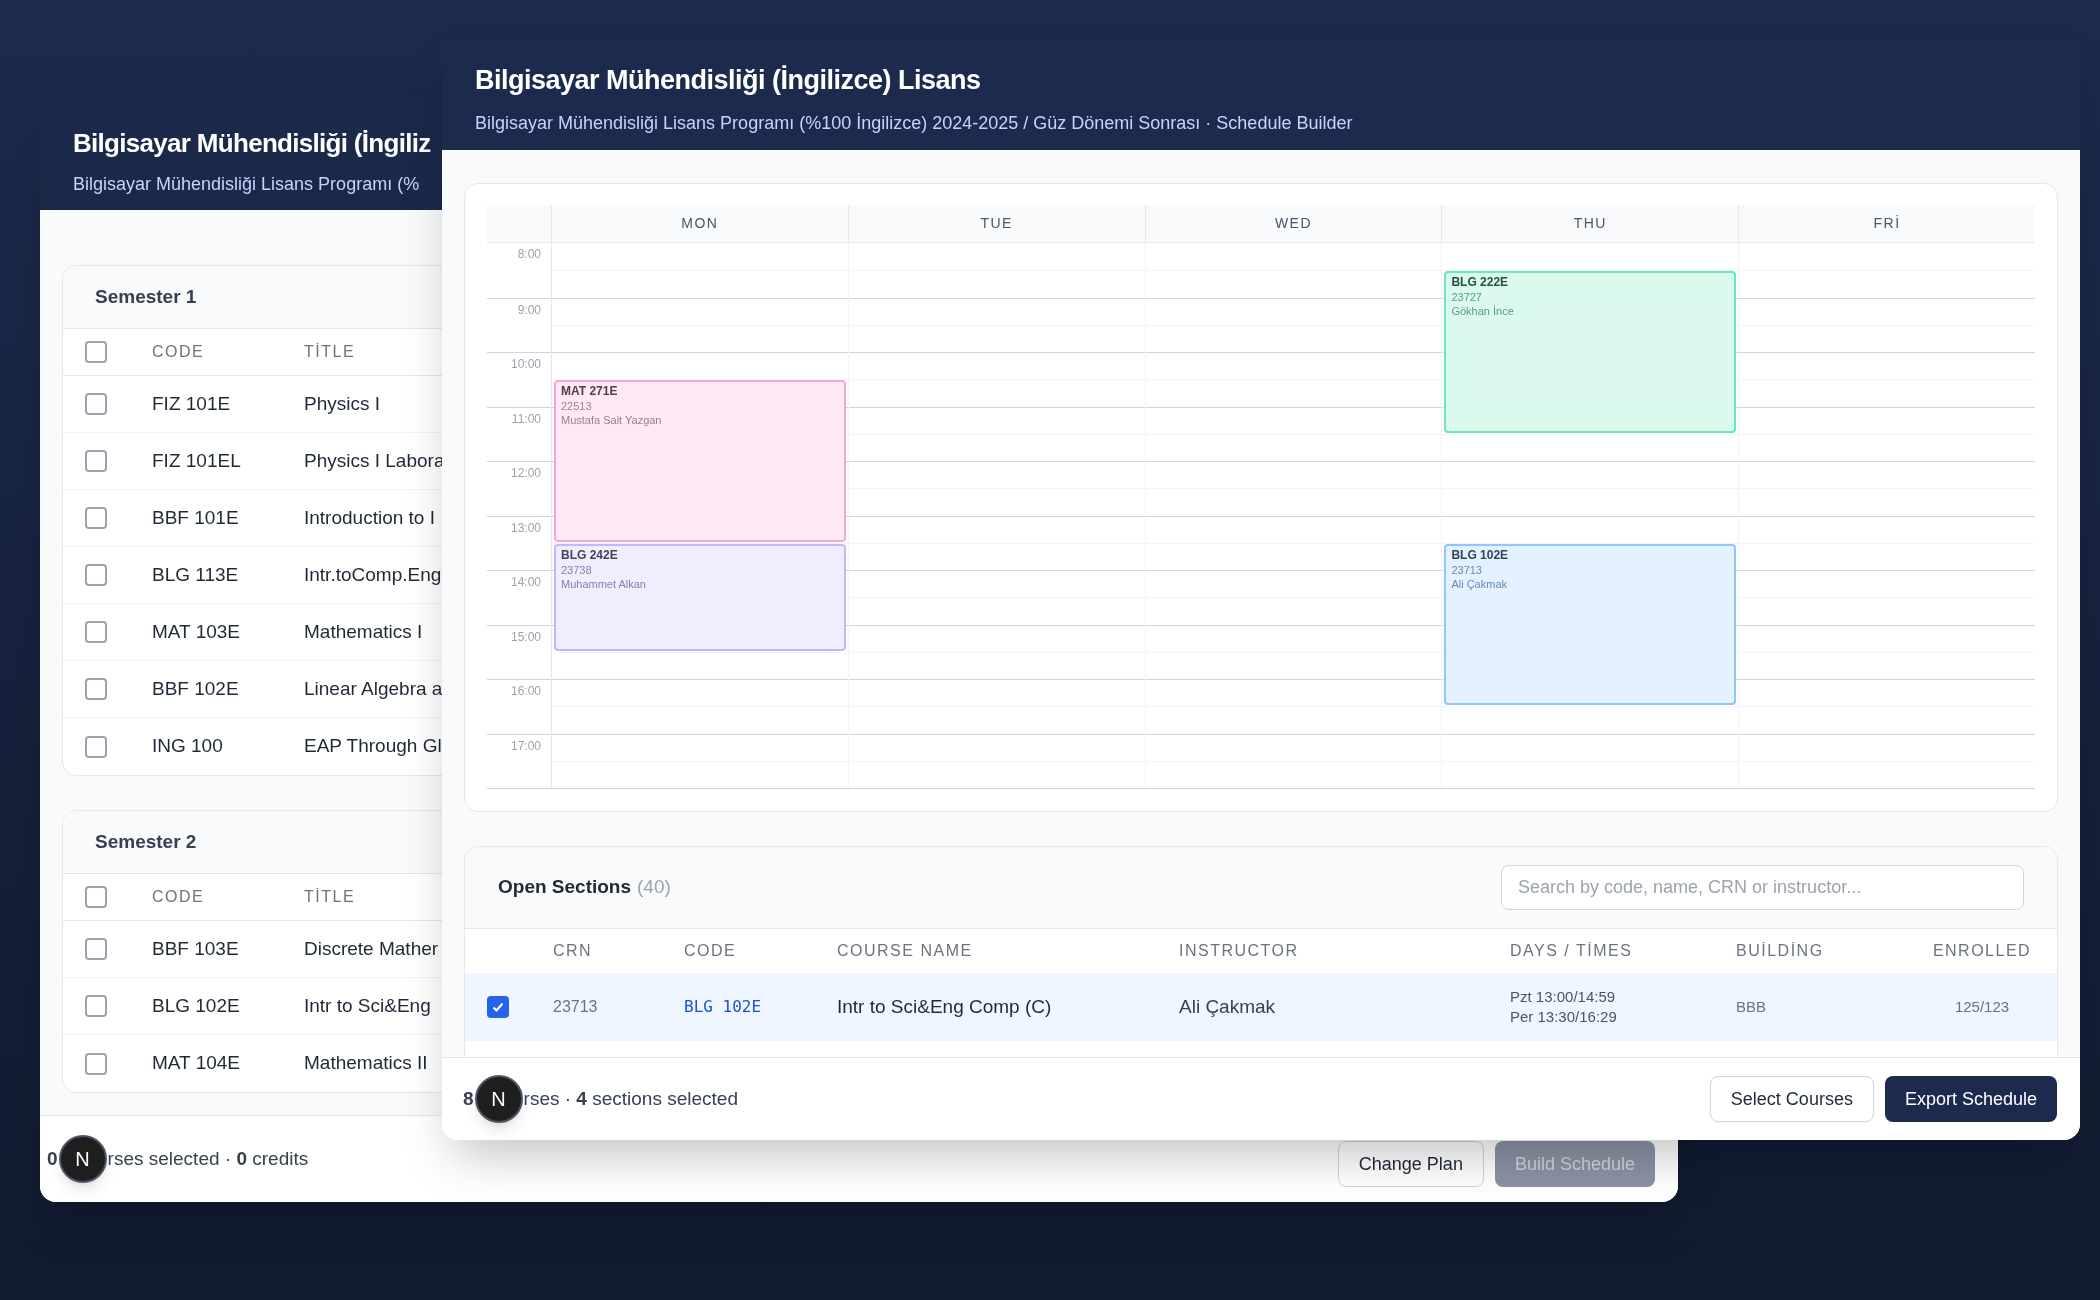  Describe the element at coordinates (525, 637) in the screenshot. I see `time-label: 15:00` at that location.